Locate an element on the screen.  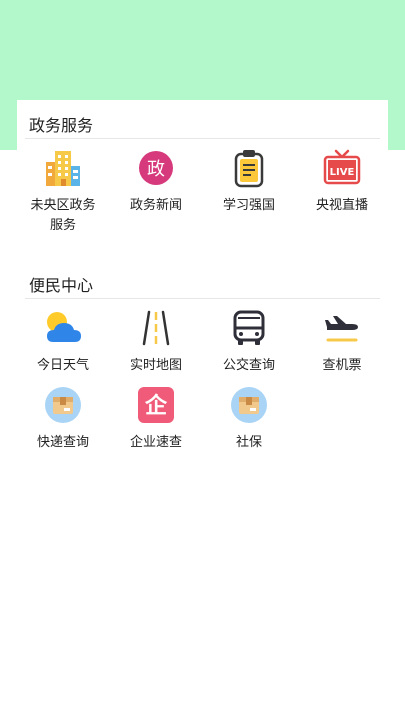
grid-item-label: 实时地图 is located at coordinates (155, 365).